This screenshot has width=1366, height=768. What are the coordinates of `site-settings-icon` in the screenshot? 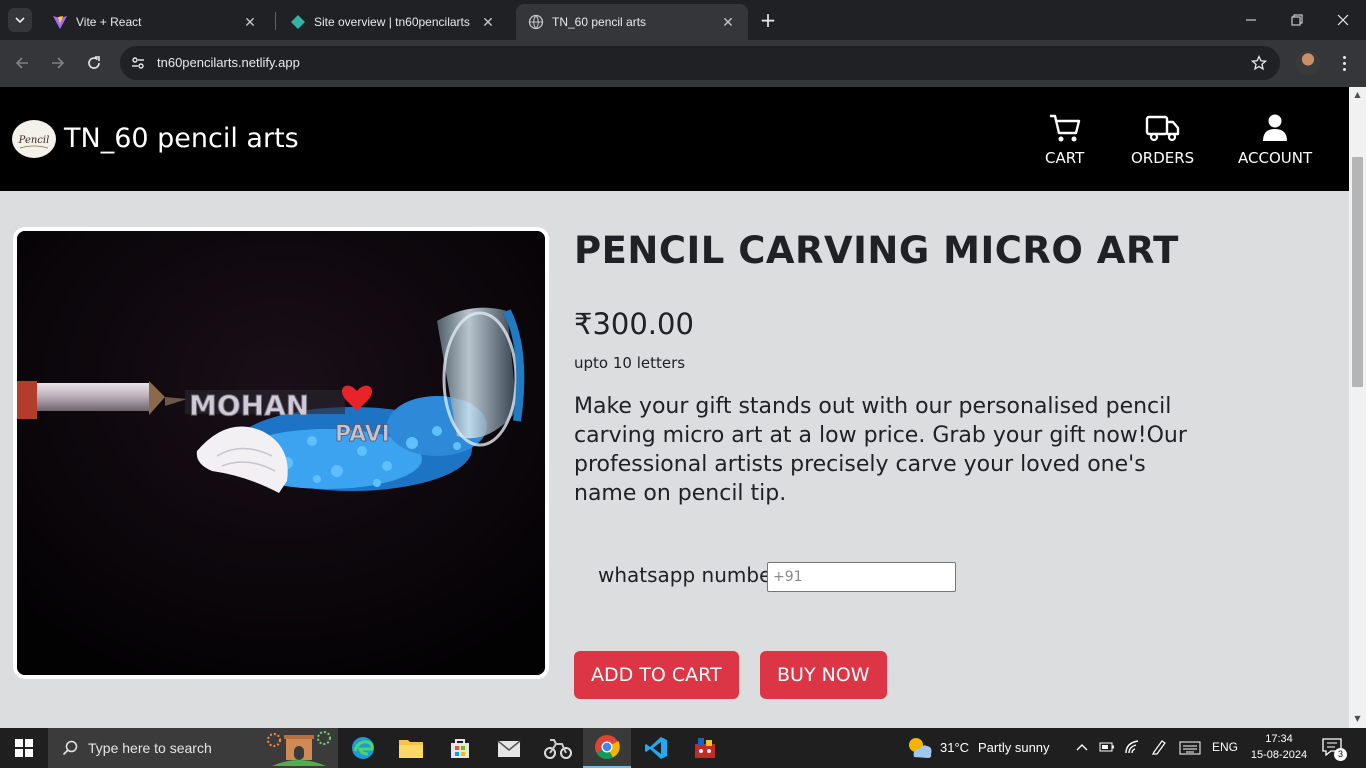 It's located at (138, 63).